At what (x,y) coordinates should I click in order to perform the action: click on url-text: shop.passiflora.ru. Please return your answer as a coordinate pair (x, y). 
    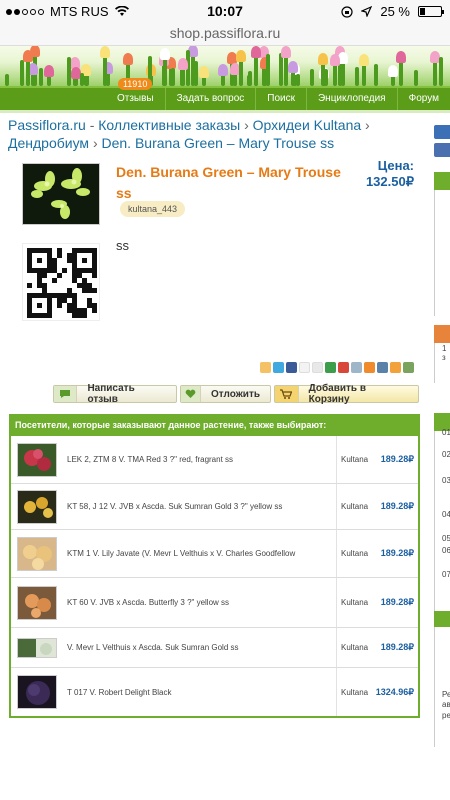
    Looking at the image, I should click on (225, 33).